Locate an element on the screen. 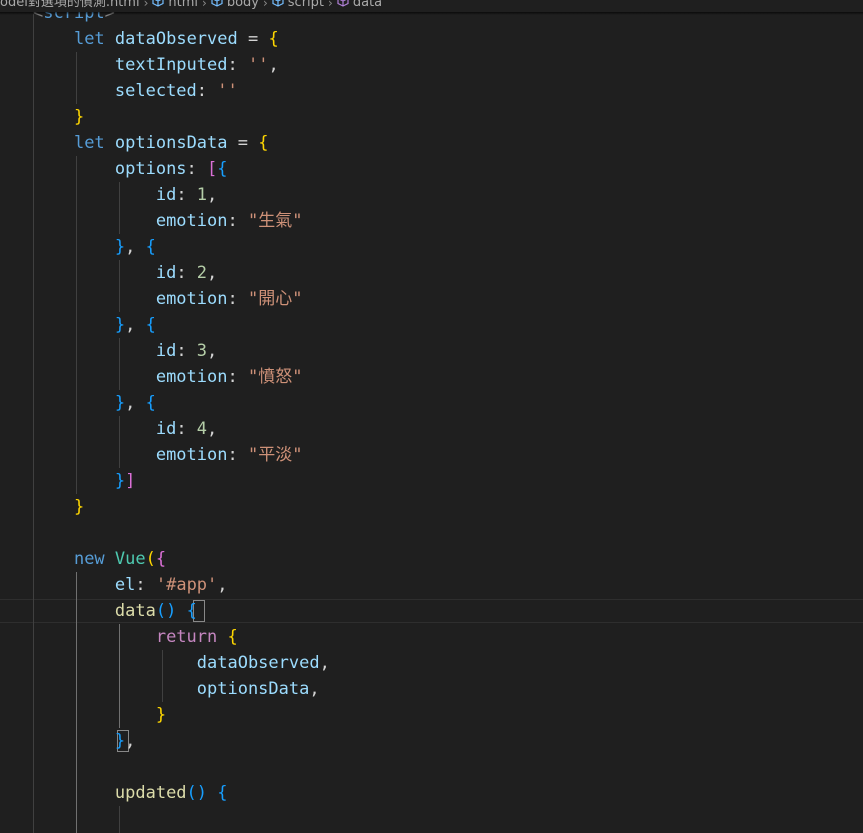  code-line: return { is located at coordinates (196, 637).